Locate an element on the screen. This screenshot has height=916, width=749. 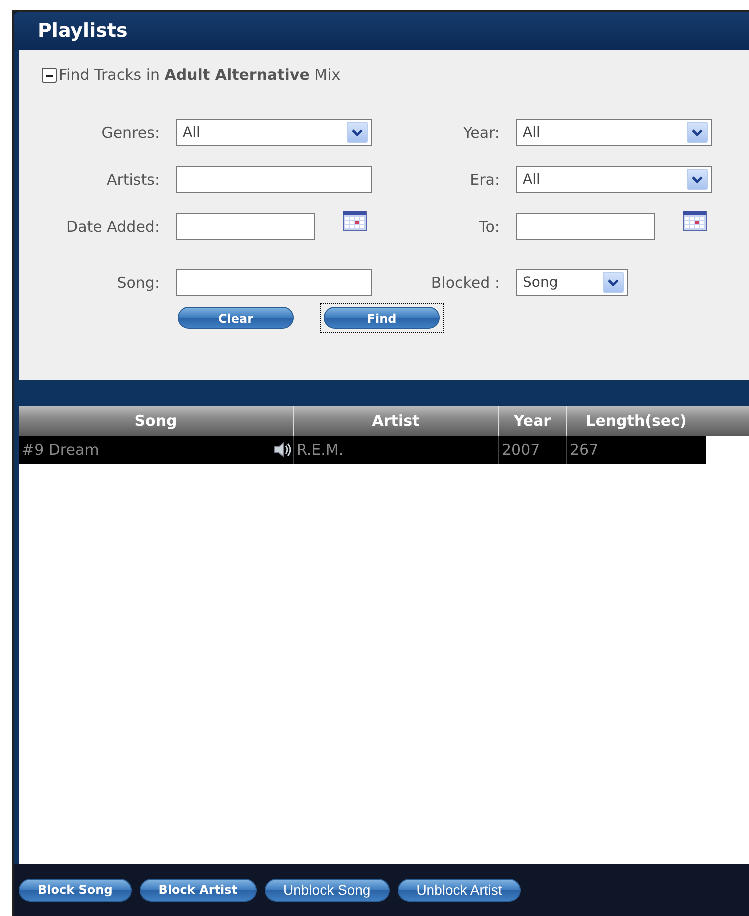
field-label: Artists: is located at coordinates (133, 179).